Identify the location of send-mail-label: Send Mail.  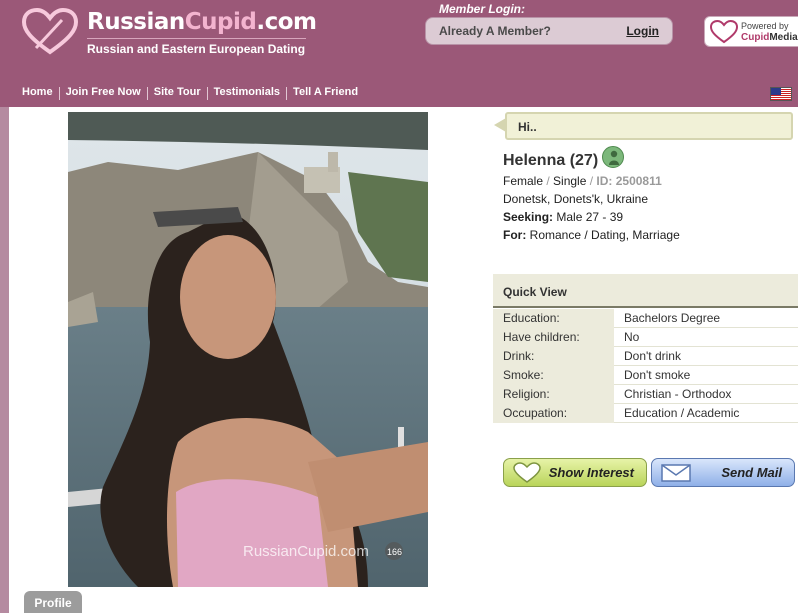
(751, 472).